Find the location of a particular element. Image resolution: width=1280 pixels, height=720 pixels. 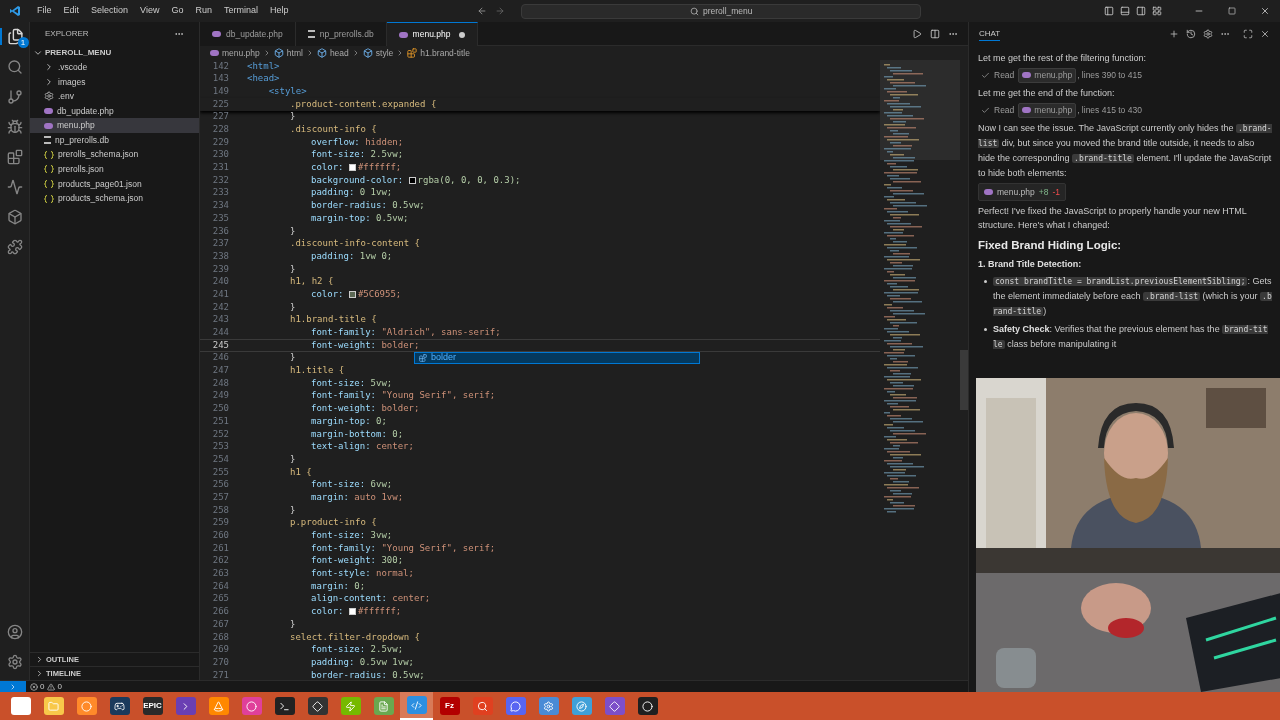

code-editor-icon is located at coordinates (416, 706).